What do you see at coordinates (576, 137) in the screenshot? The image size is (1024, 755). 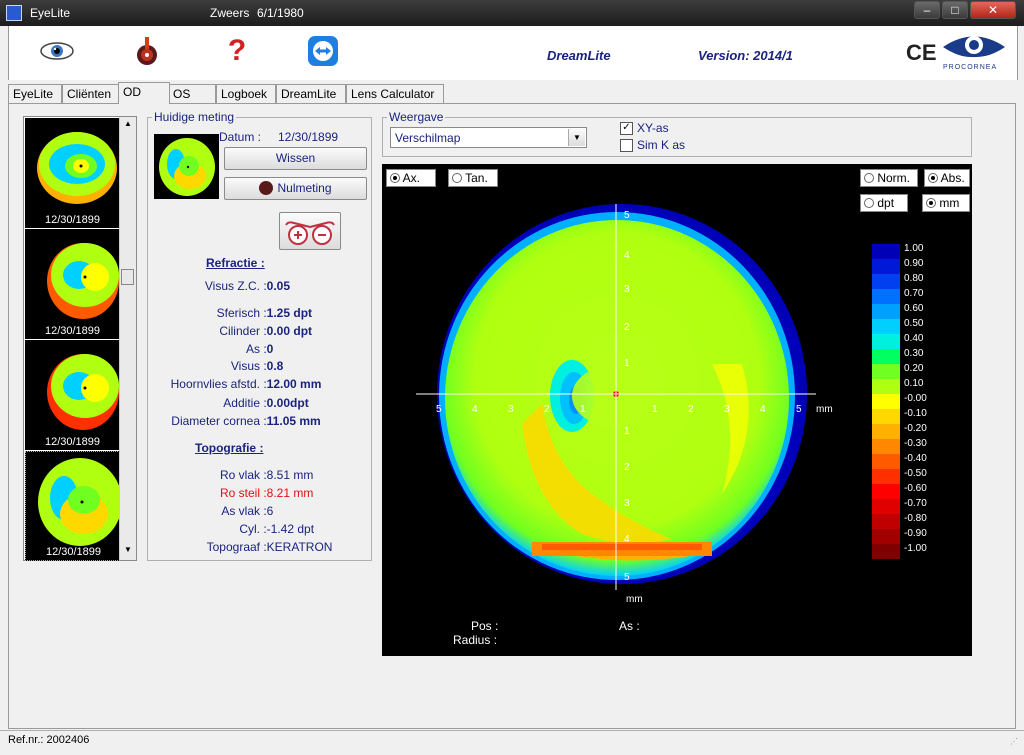 I see `chevron-down-icon: ▼` at bounding box center [576, 137].